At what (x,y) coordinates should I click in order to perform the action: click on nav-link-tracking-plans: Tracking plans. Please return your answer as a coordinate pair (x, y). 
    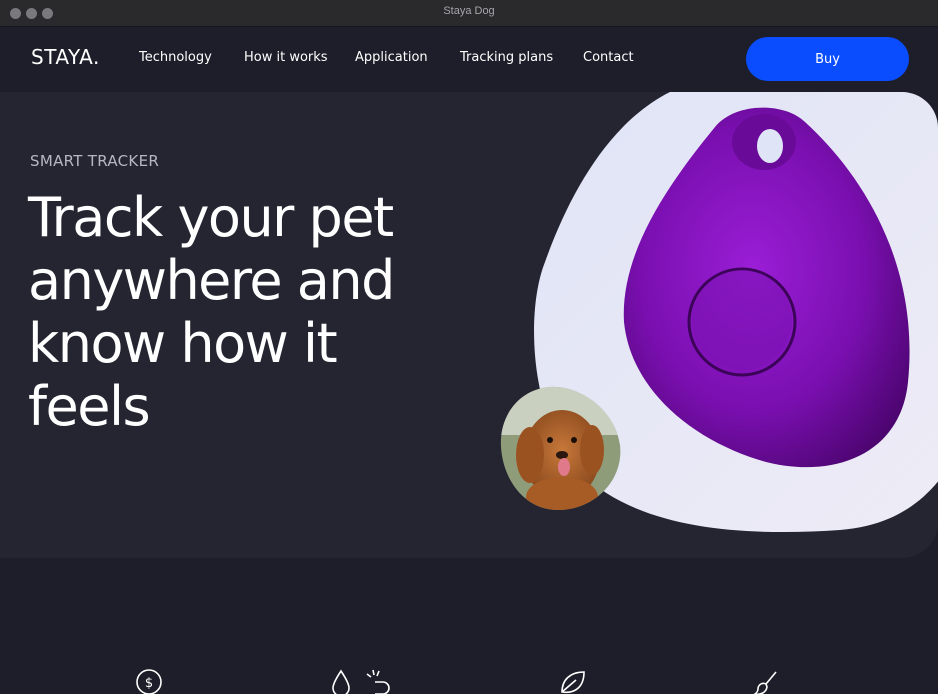
    Looking at the image, I should click on (506, 57).